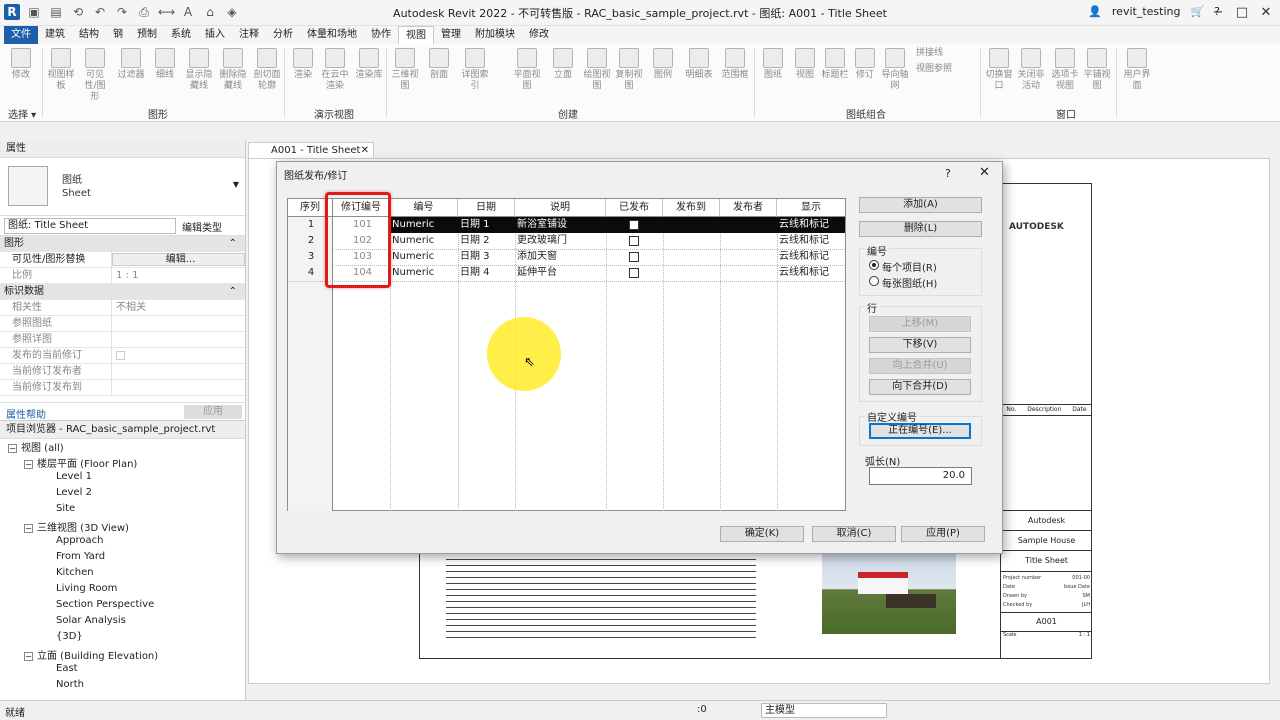 This screenshot has height=720, width=1280. Describe the element at coordinates (74, 476) in the screenshot. I see `tree-node: Level 1` at that location.